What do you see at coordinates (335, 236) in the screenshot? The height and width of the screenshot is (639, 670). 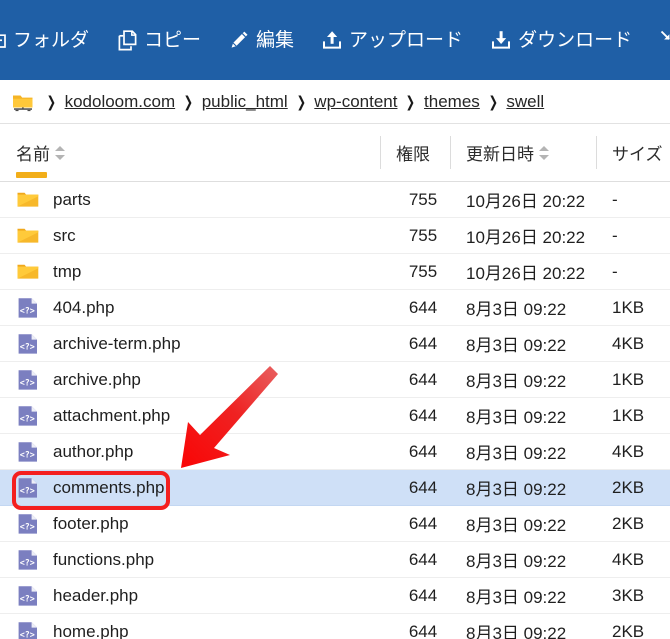 I see `table-row: src 755 10月26日 20:22 -` at bounding box center [335, 236].